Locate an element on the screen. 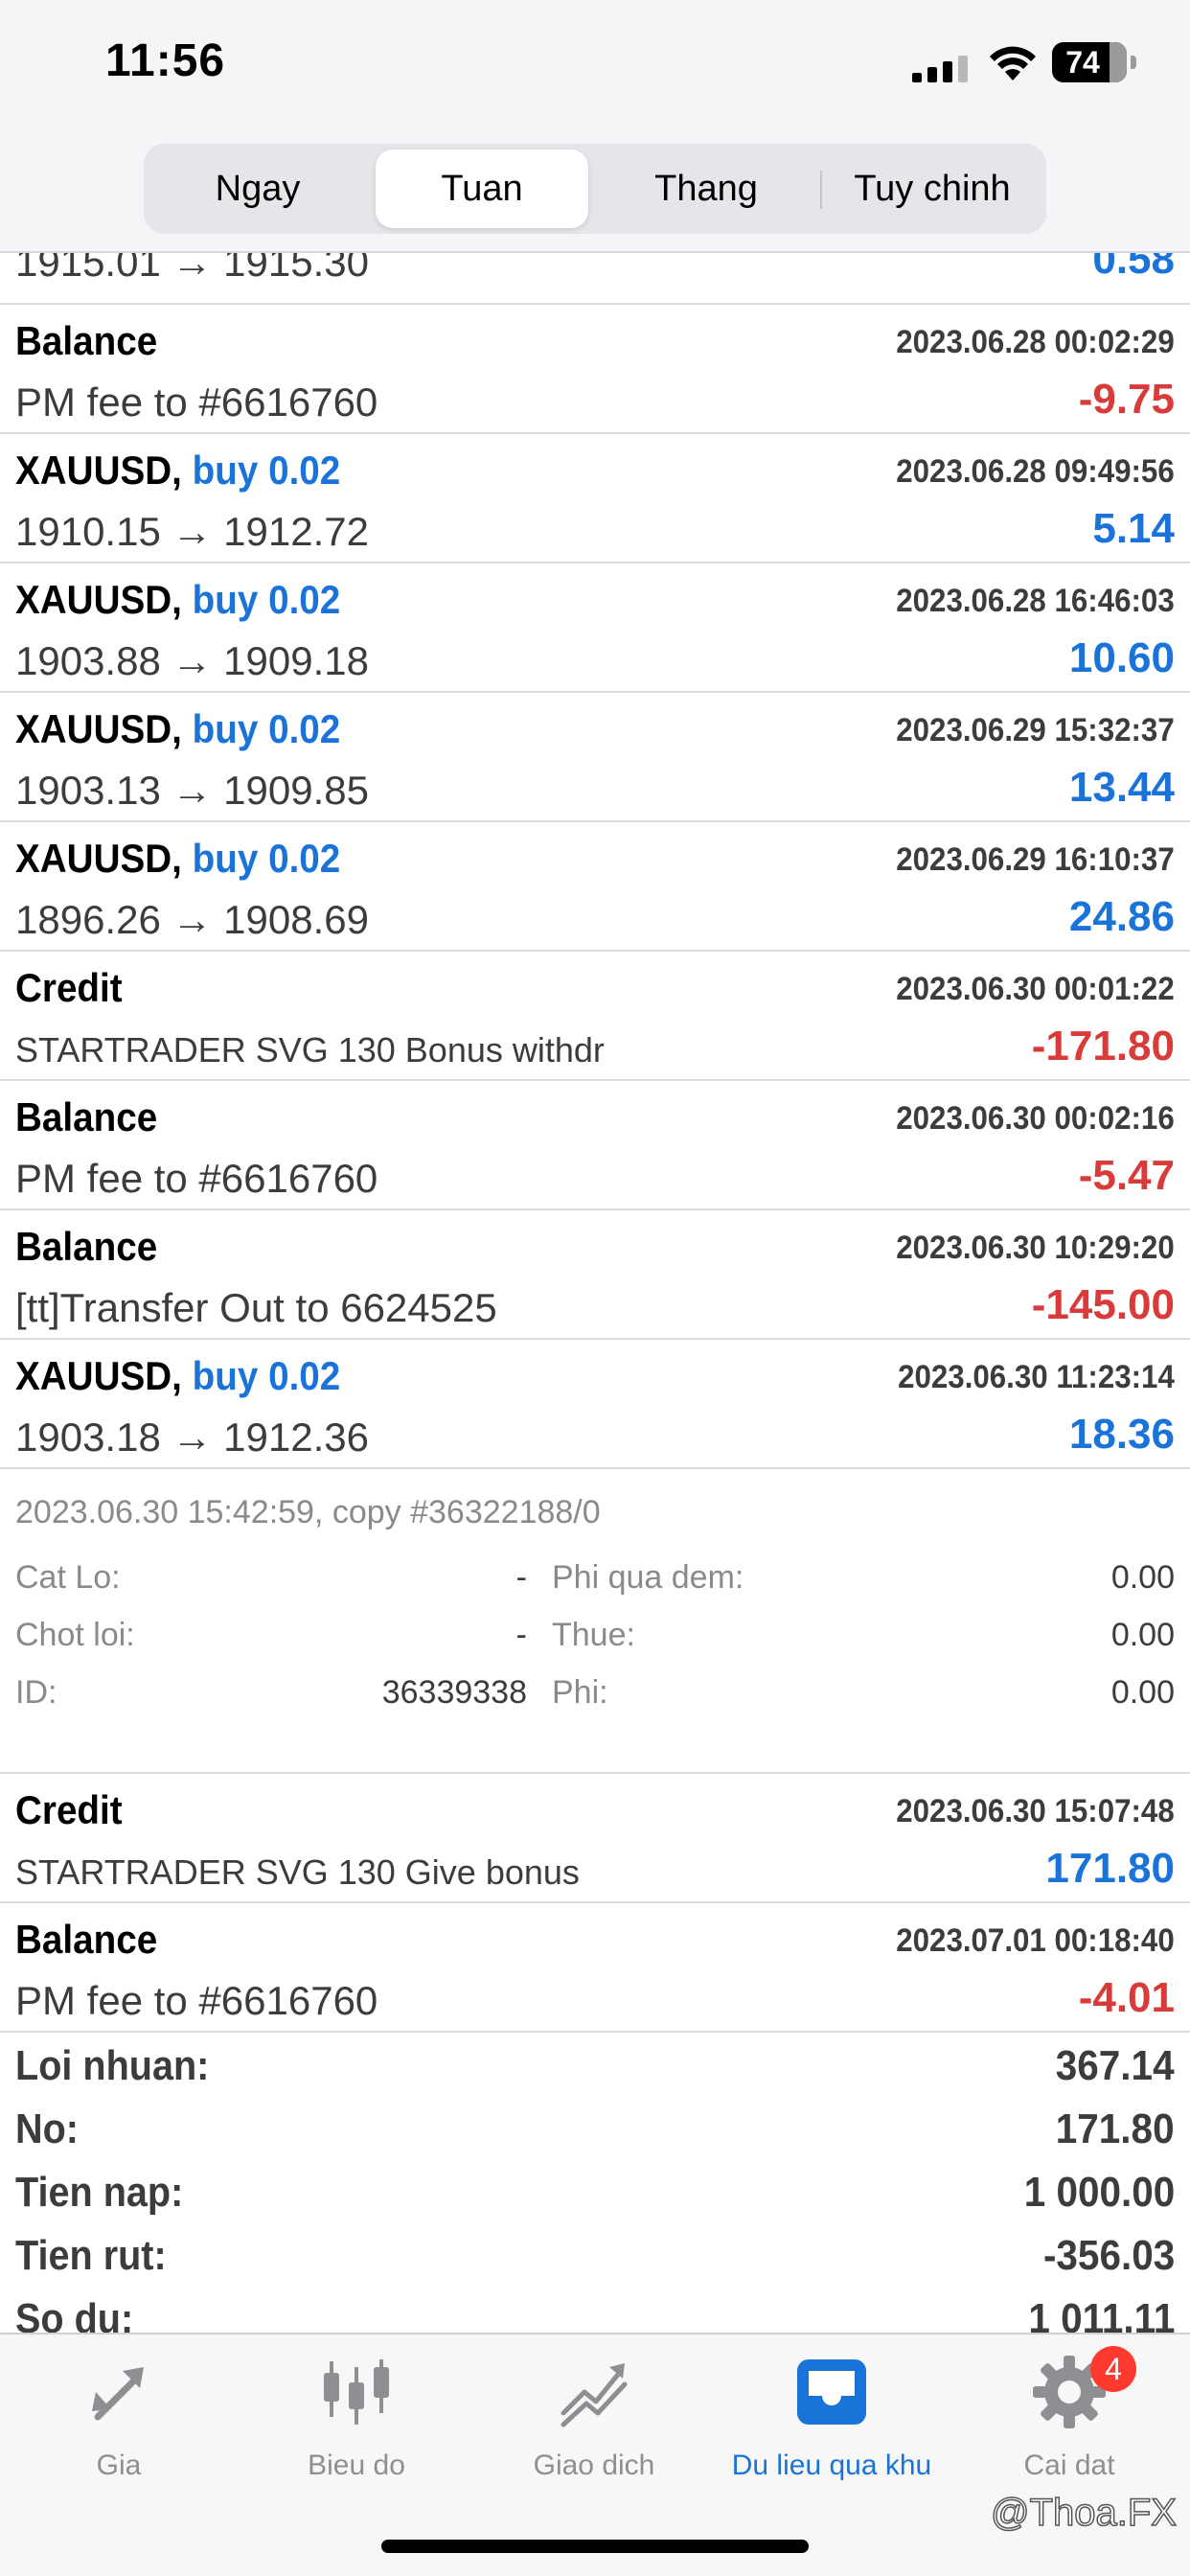 The height and width of the screenshot is (2576, 1190). item-description: STARTRADER SVG 130 Give bonus is located at coordinates (297, 1872).